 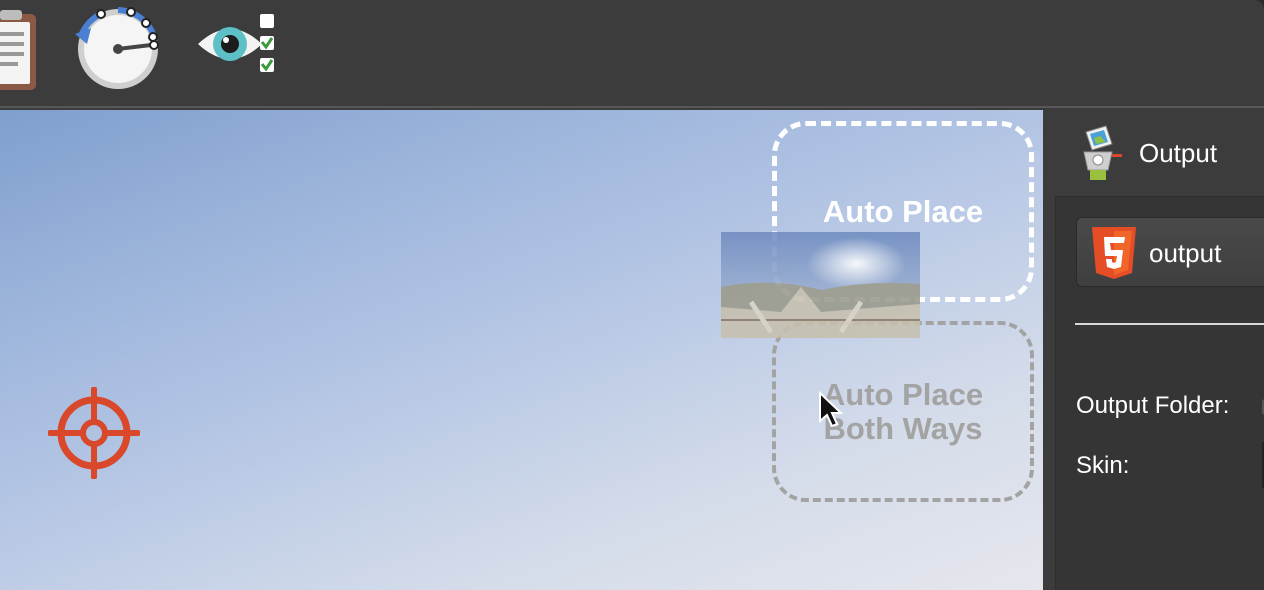 What do you see at coordinates (28, 49) in the screenshot?
I see `clipboard-icon` at bounding box center [28, 49].